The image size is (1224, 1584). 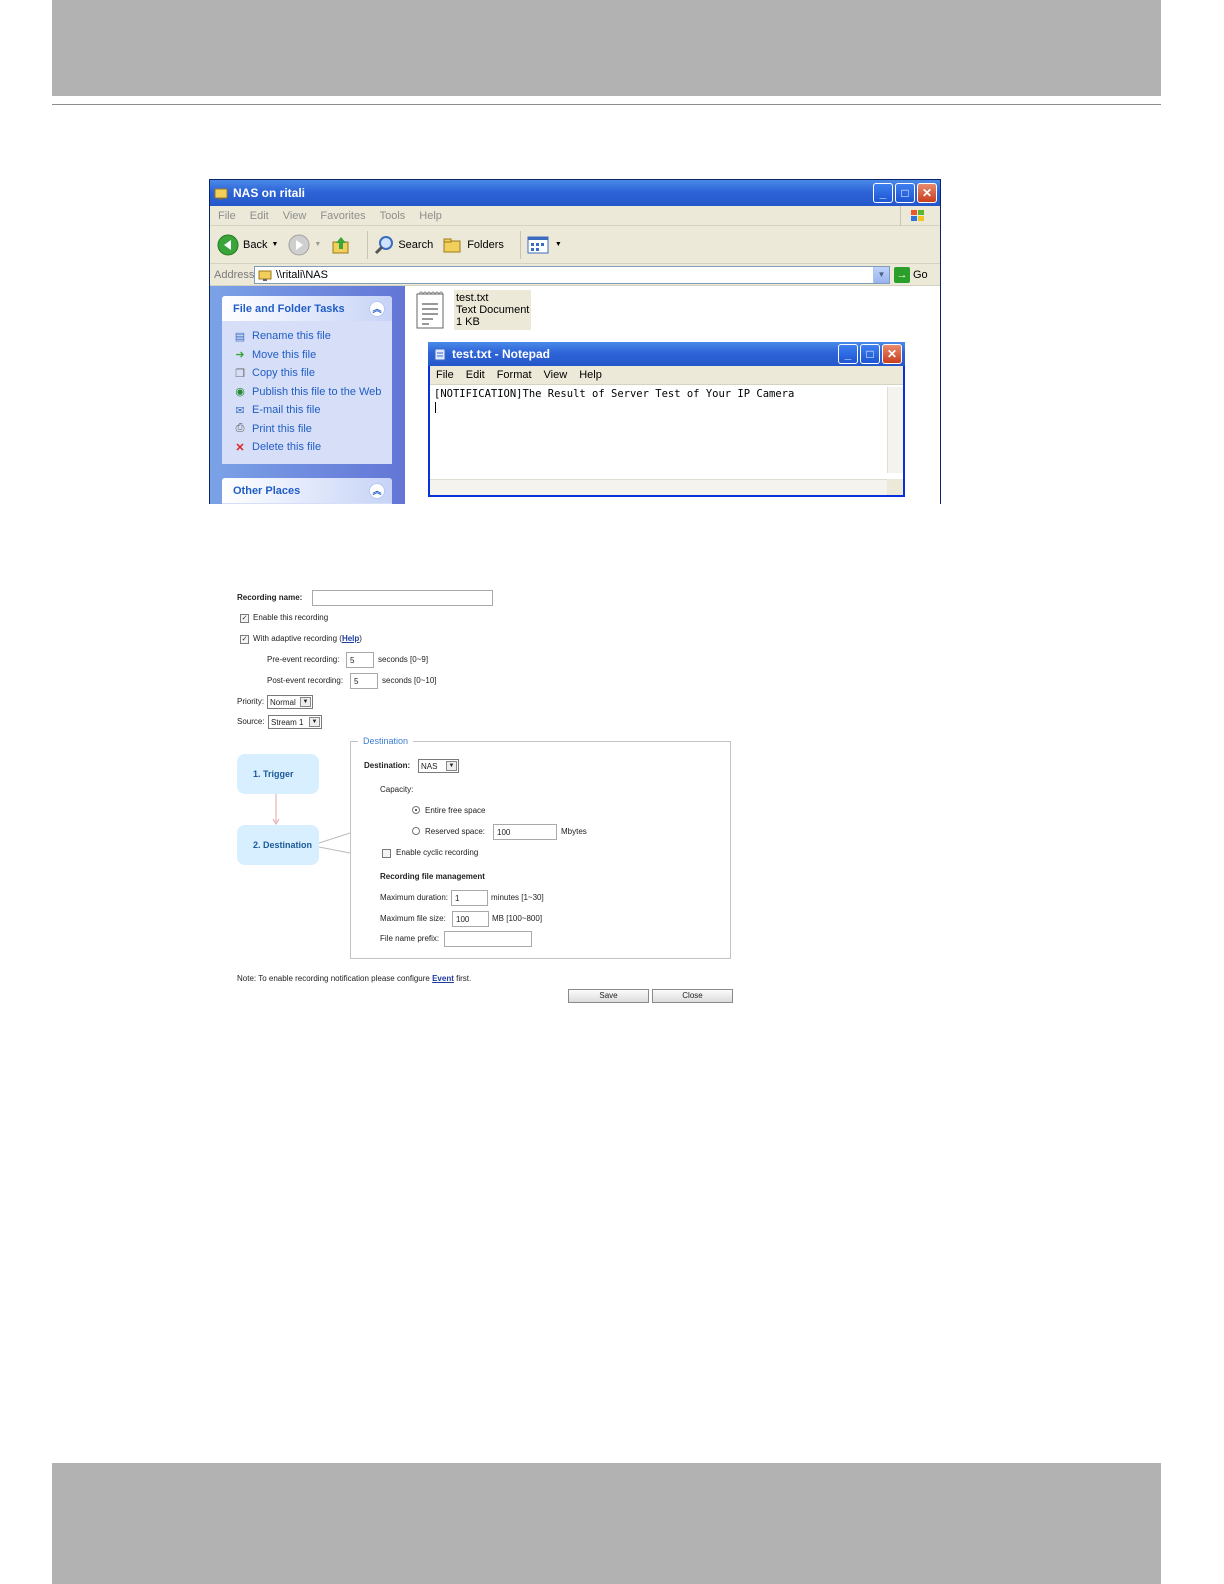 What do you see at coordinates (312, 392) in the screenshot?
I see `task-publish: ◉ Publish this file to the Web` at bounding box center [312, 392].